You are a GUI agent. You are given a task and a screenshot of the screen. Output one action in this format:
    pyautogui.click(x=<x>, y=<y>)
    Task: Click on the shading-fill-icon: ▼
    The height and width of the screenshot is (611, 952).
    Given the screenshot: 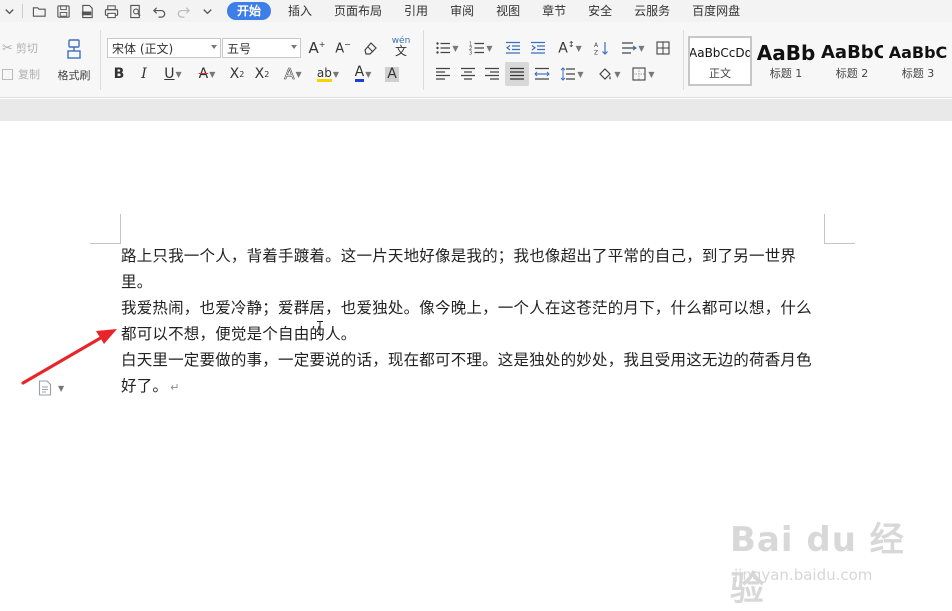 What is the action you would take?
    pyautogui.click(x=609, y=74)
    